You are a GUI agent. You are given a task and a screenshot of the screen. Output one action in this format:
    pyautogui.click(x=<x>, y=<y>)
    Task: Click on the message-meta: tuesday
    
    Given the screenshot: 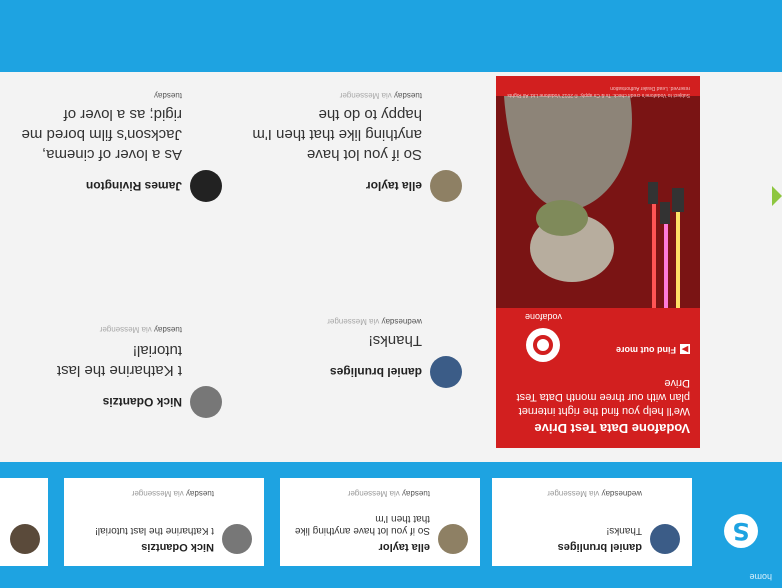 What is the action you would take?
    pyautogui.click(x=168, y=95)
    